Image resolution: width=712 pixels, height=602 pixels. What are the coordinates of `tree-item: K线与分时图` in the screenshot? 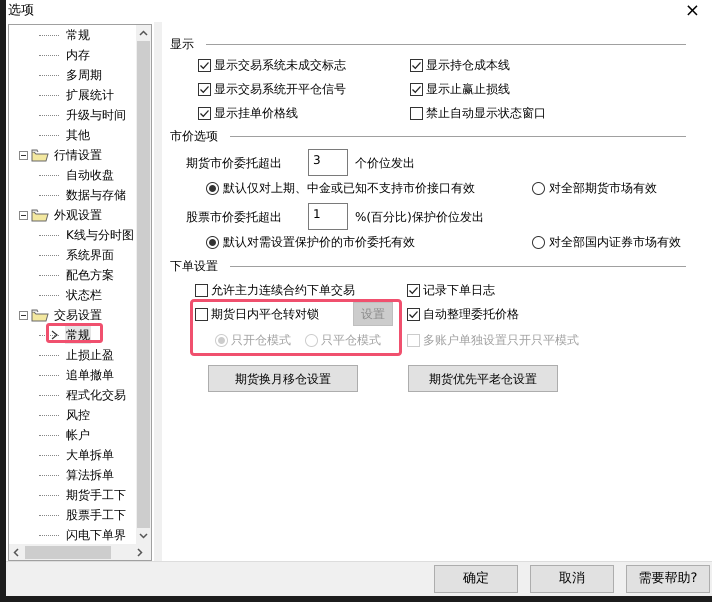 It's located at (100, 235).